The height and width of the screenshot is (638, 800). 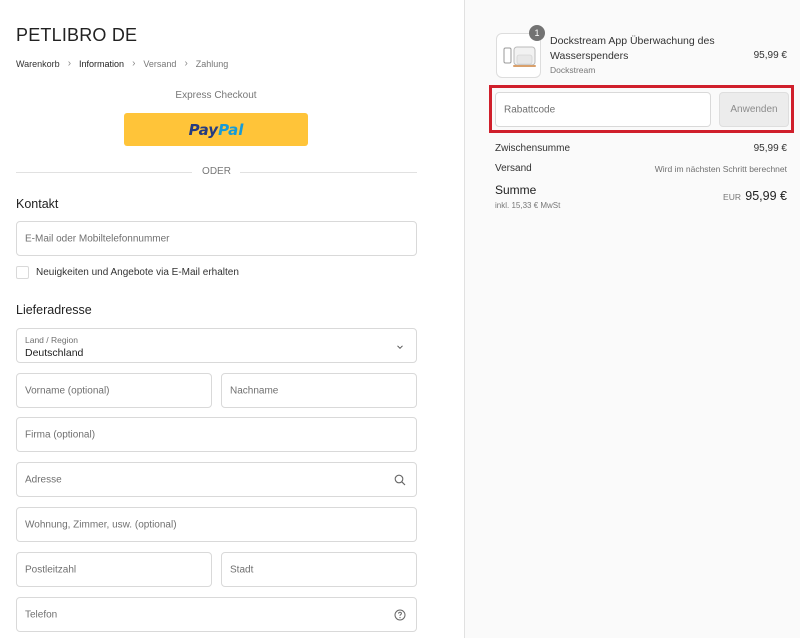 I want to click on tax-note: inkl. 15,33 € MwSt, so click(x=528, y=205).